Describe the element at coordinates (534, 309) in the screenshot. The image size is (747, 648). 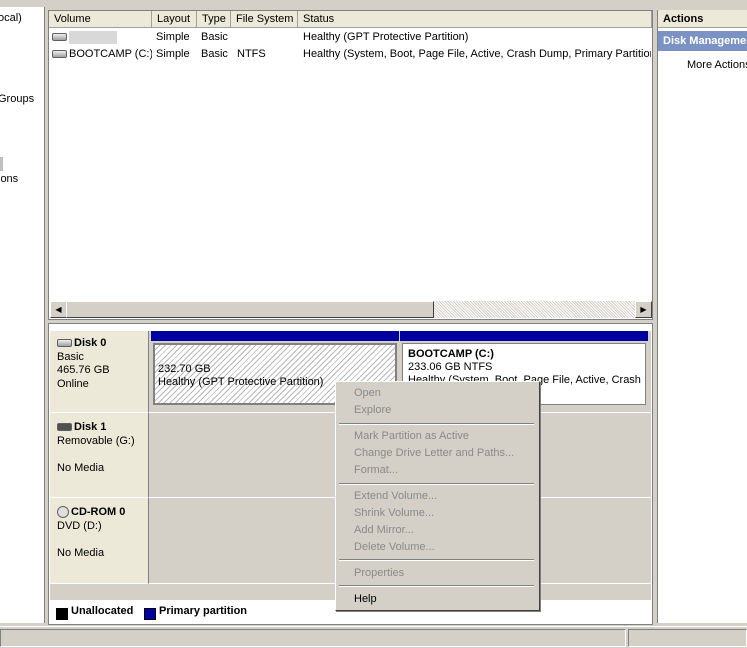
I see `scrollbar-track` at that location.